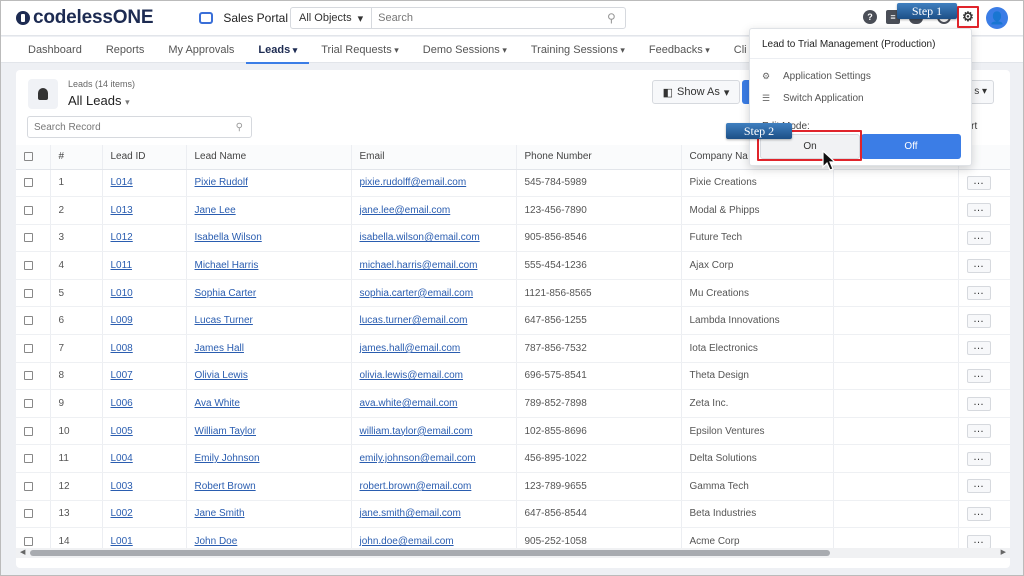  I want to click on email-link: emily.johnson@email.com, so click(418, 458).